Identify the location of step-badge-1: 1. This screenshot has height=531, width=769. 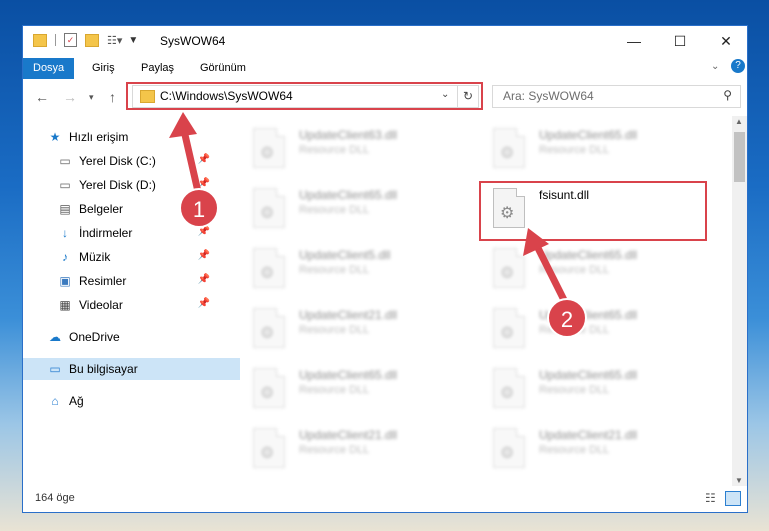
(199, 208).